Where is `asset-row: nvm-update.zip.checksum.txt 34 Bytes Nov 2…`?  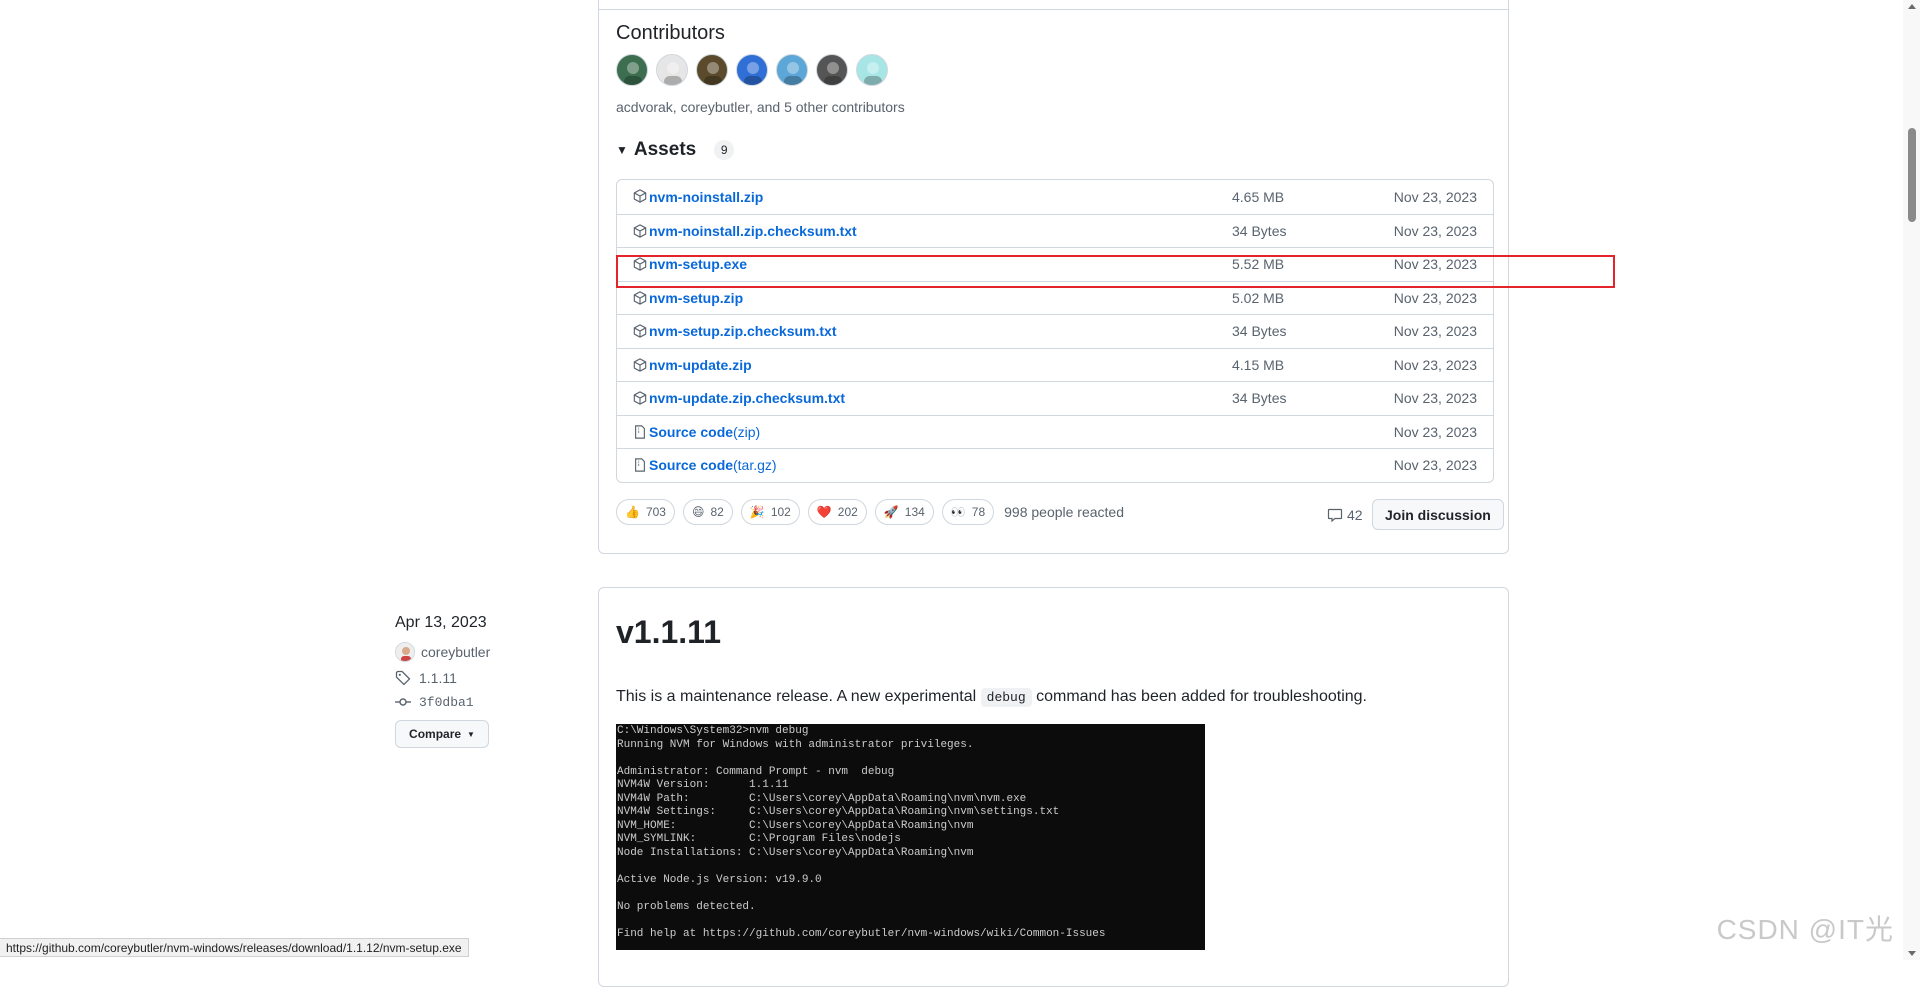 asset-row: nvm-update.zip.checksum.txt 34 Bytes Nov 2… is located at coordinates (1055, 398).